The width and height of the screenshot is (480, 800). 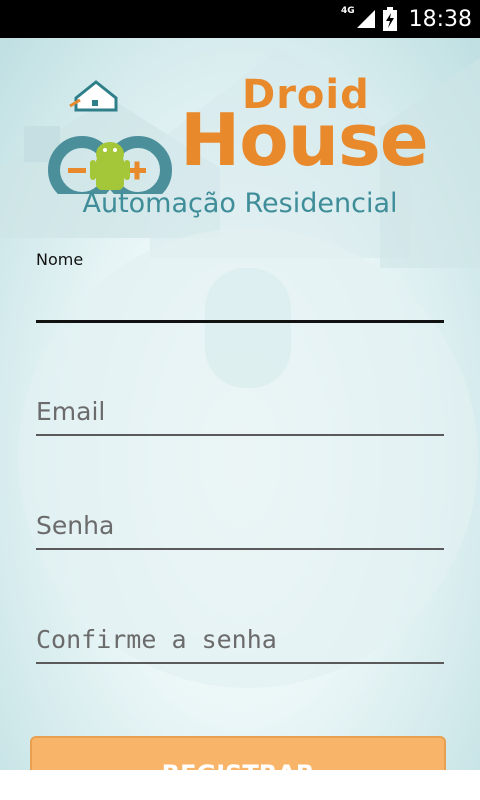 What do you see at coordinates (240, 549) in the screenshot?
I see `password-field-underline` at bounding box center [240, 549].